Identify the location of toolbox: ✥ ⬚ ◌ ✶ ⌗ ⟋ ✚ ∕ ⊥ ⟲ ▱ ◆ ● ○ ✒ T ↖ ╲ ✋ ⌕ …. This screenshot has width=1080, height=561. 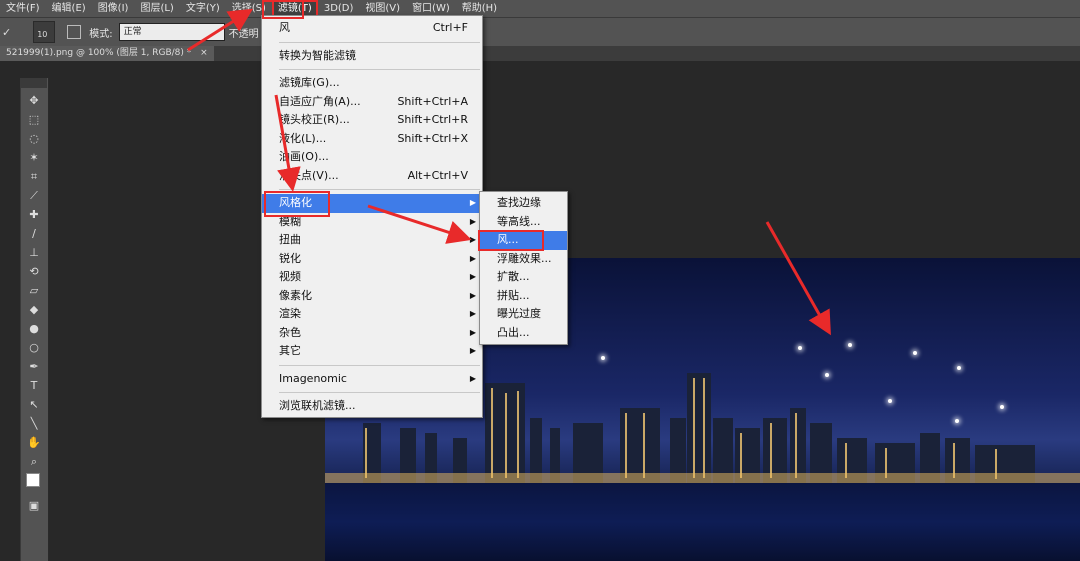
(34, 319).